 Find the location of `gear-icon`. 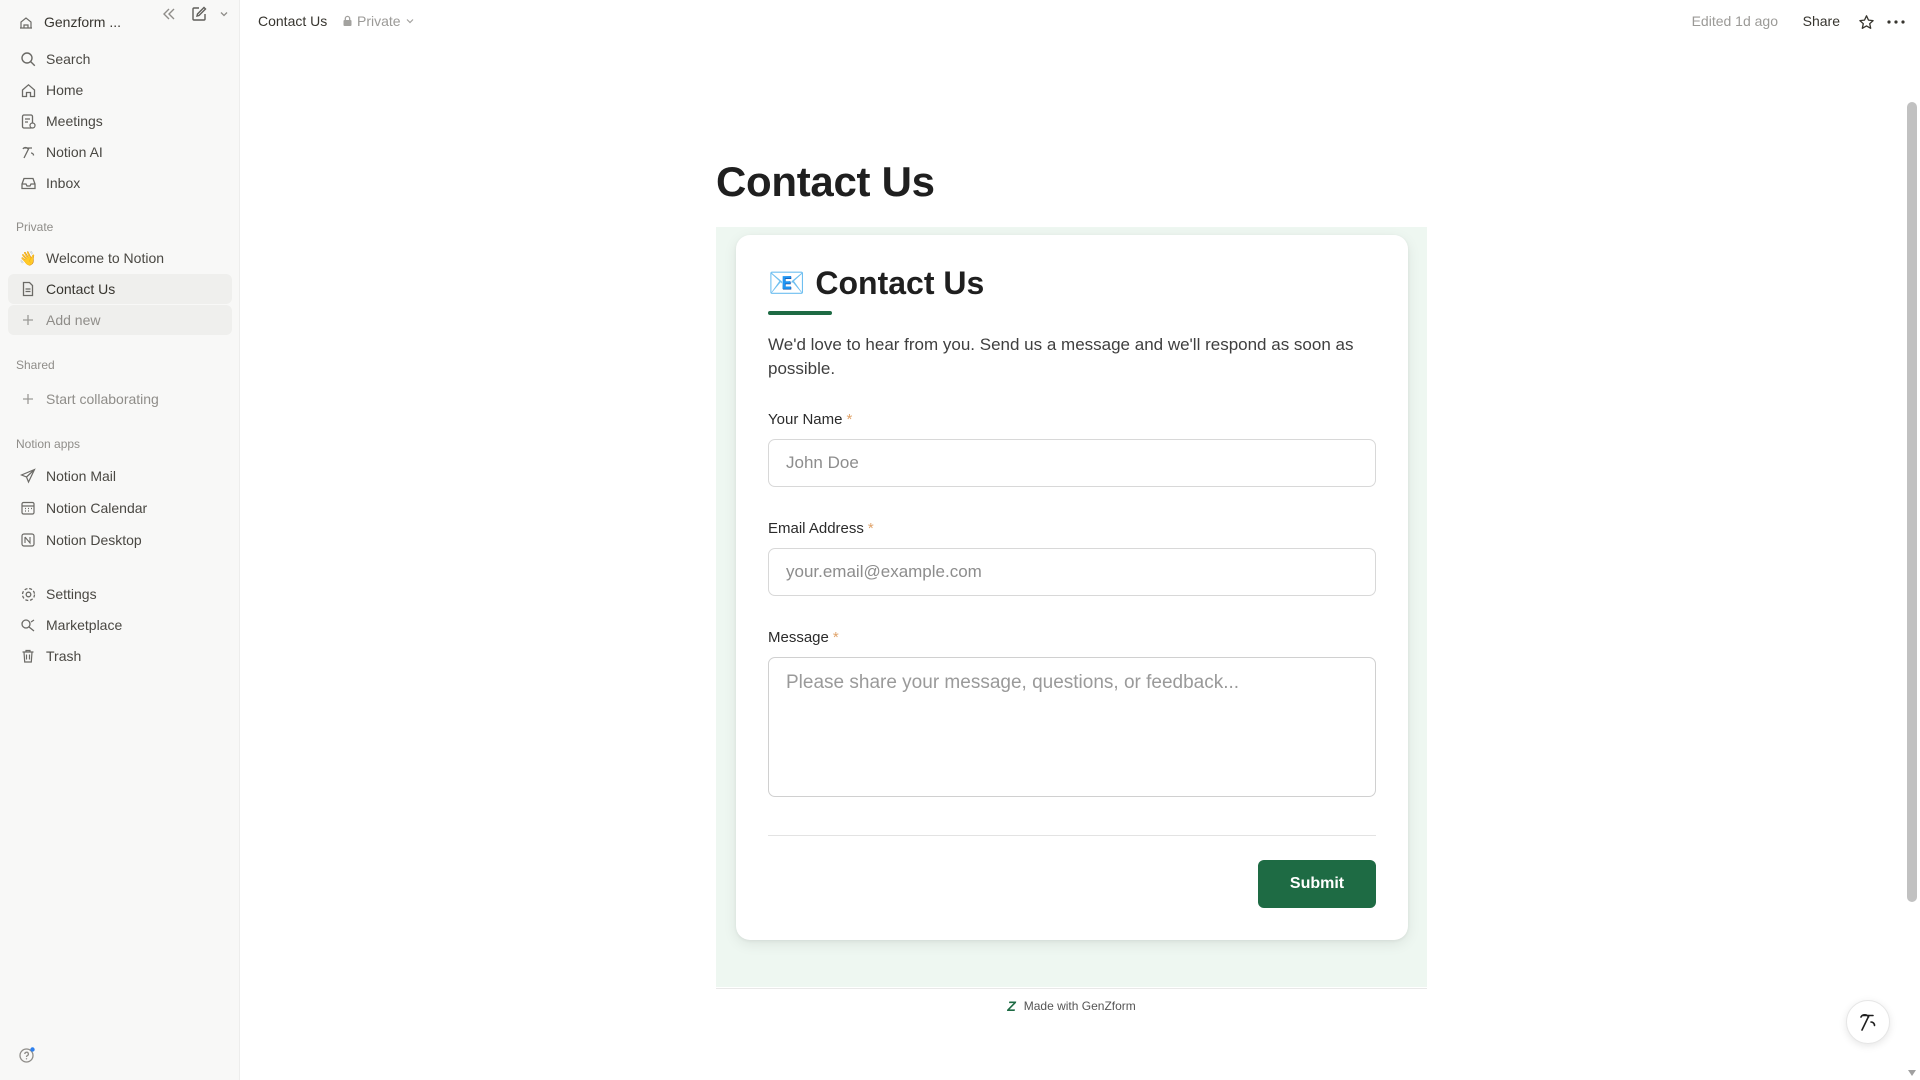

gear-icon is located at coordinates (28, 594).